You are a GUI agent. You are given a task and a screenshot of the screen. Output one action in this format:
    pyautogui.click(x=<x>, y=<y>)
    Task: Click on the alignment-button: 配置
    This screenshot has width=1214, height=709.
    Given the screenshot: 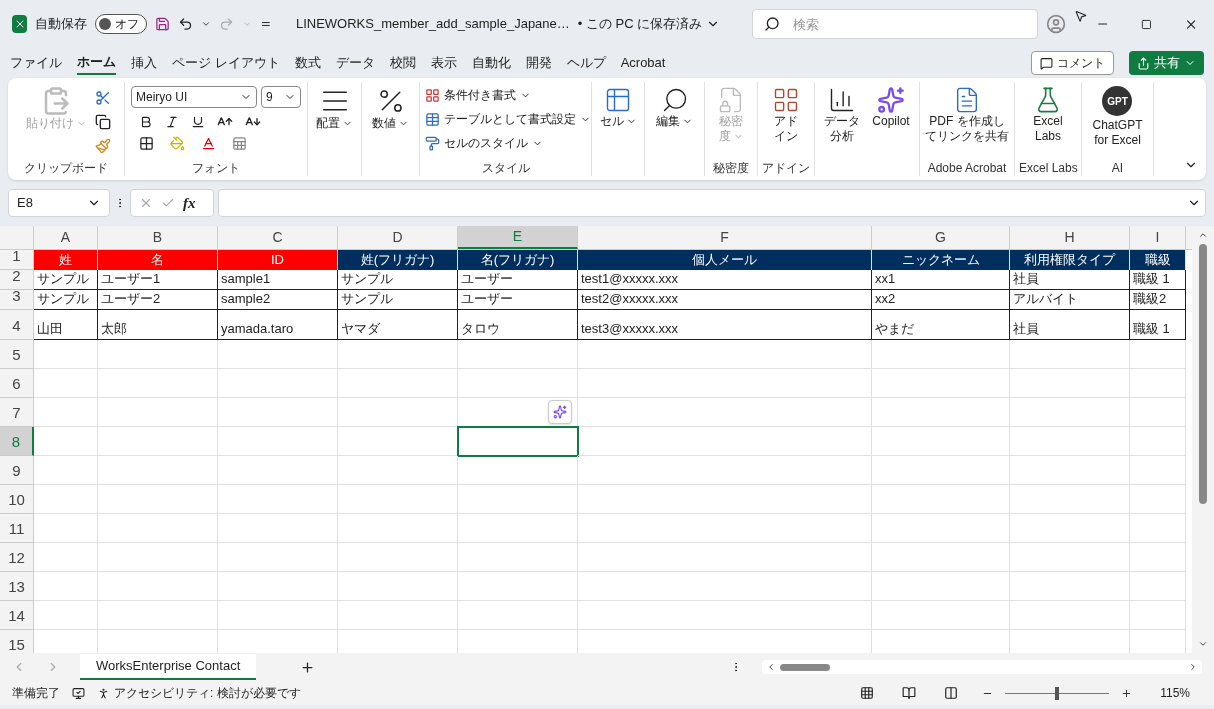 What is the action you would take?
    pyautogui.click(x=334, y=108)
    